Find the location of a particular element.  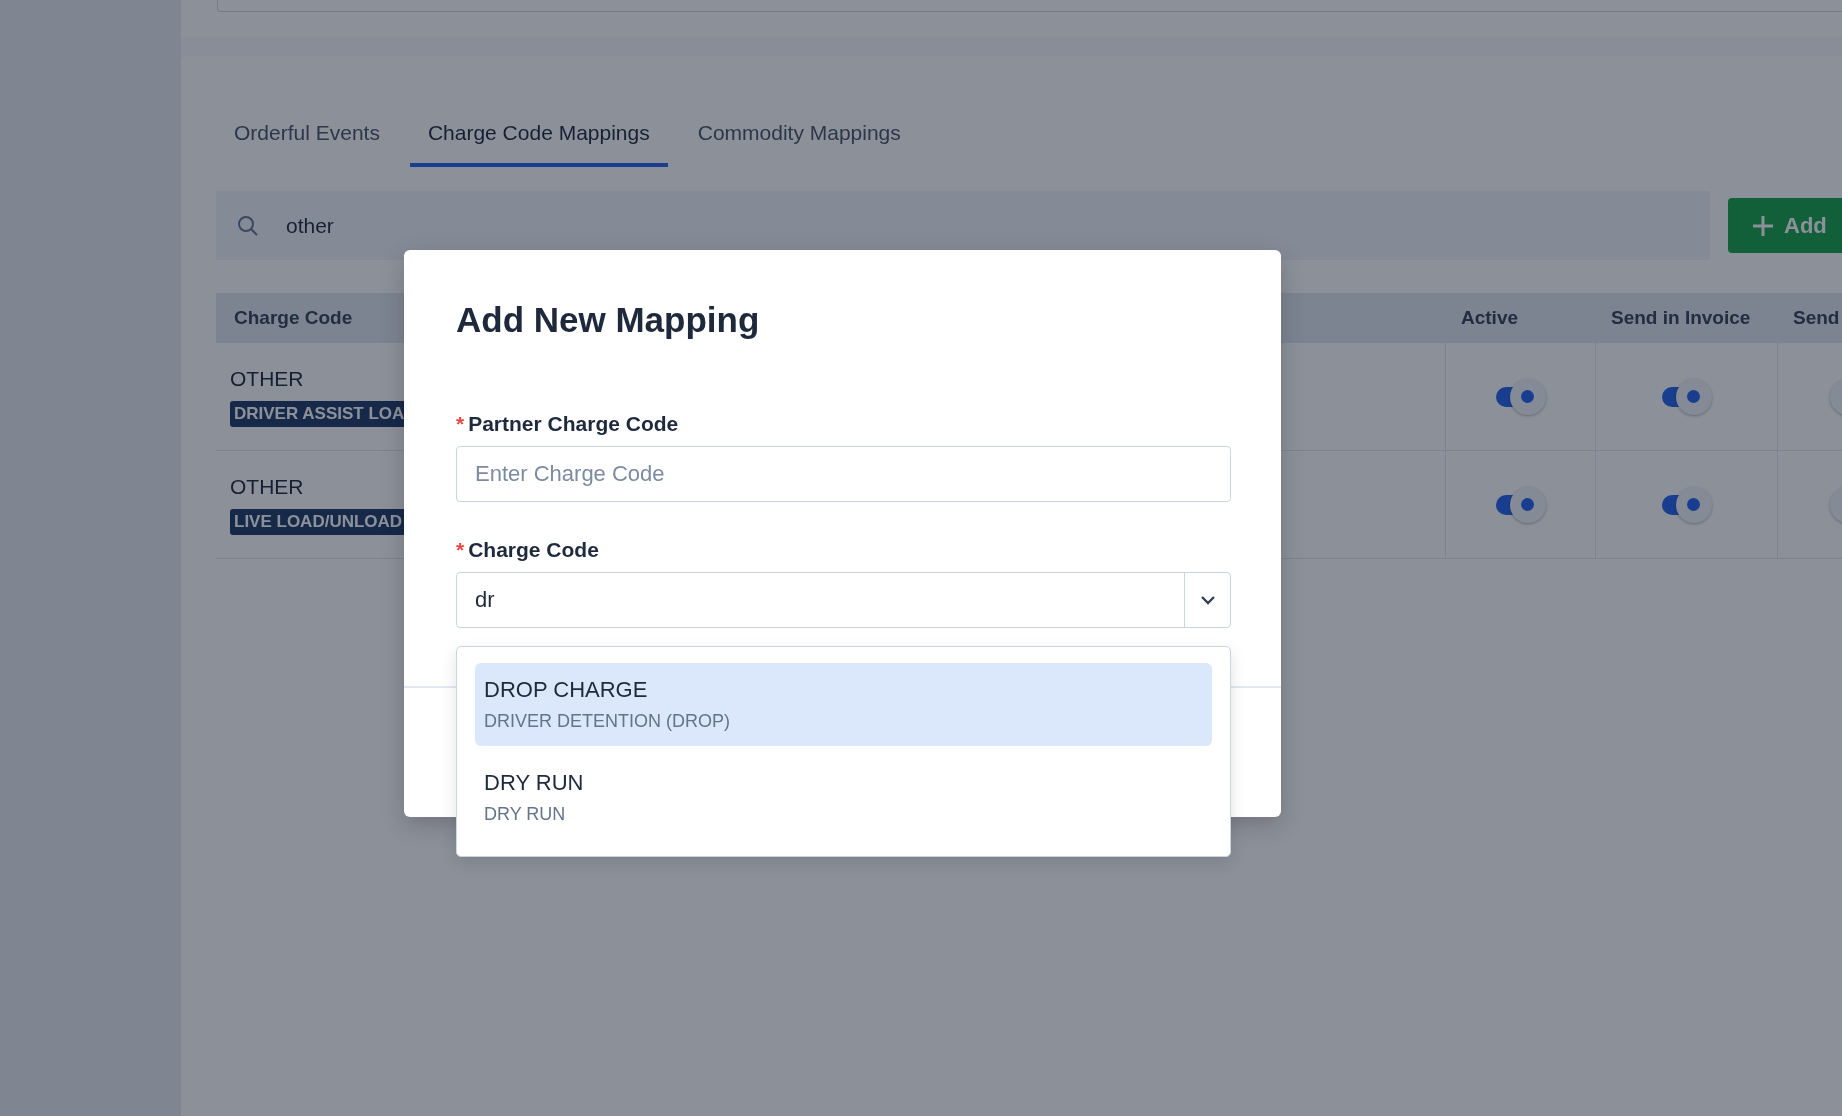

dialog-title: Add New Mapping is located at coordinates (608, 320).